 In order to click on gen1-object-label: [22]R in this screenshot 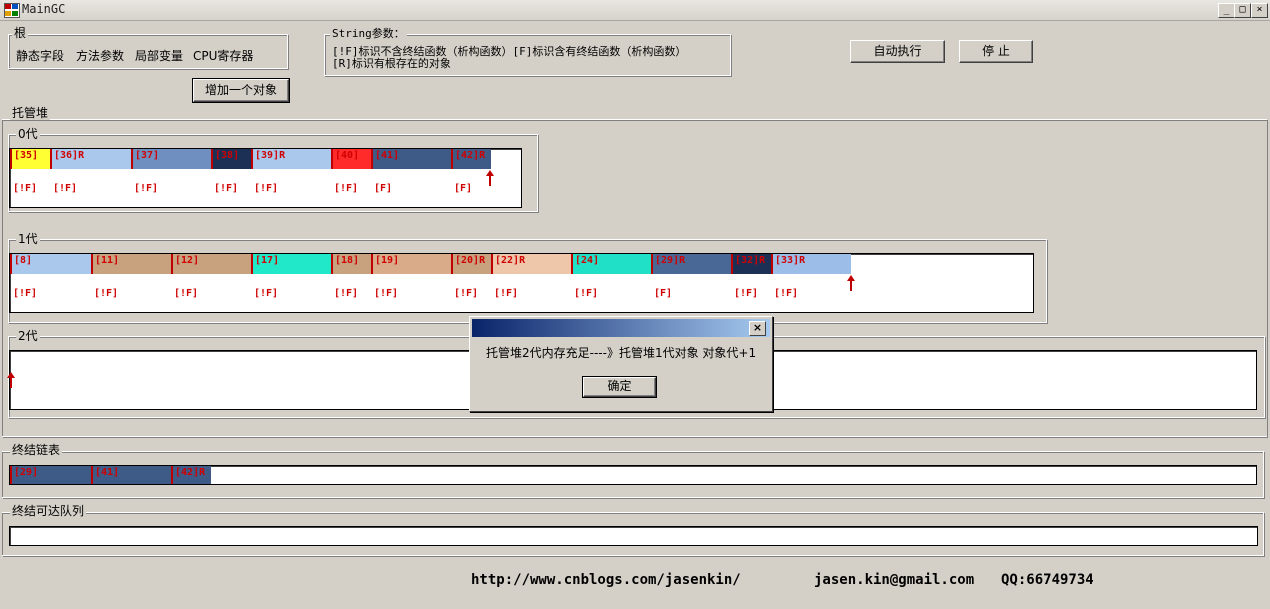, I will do `click(510, 260)`.